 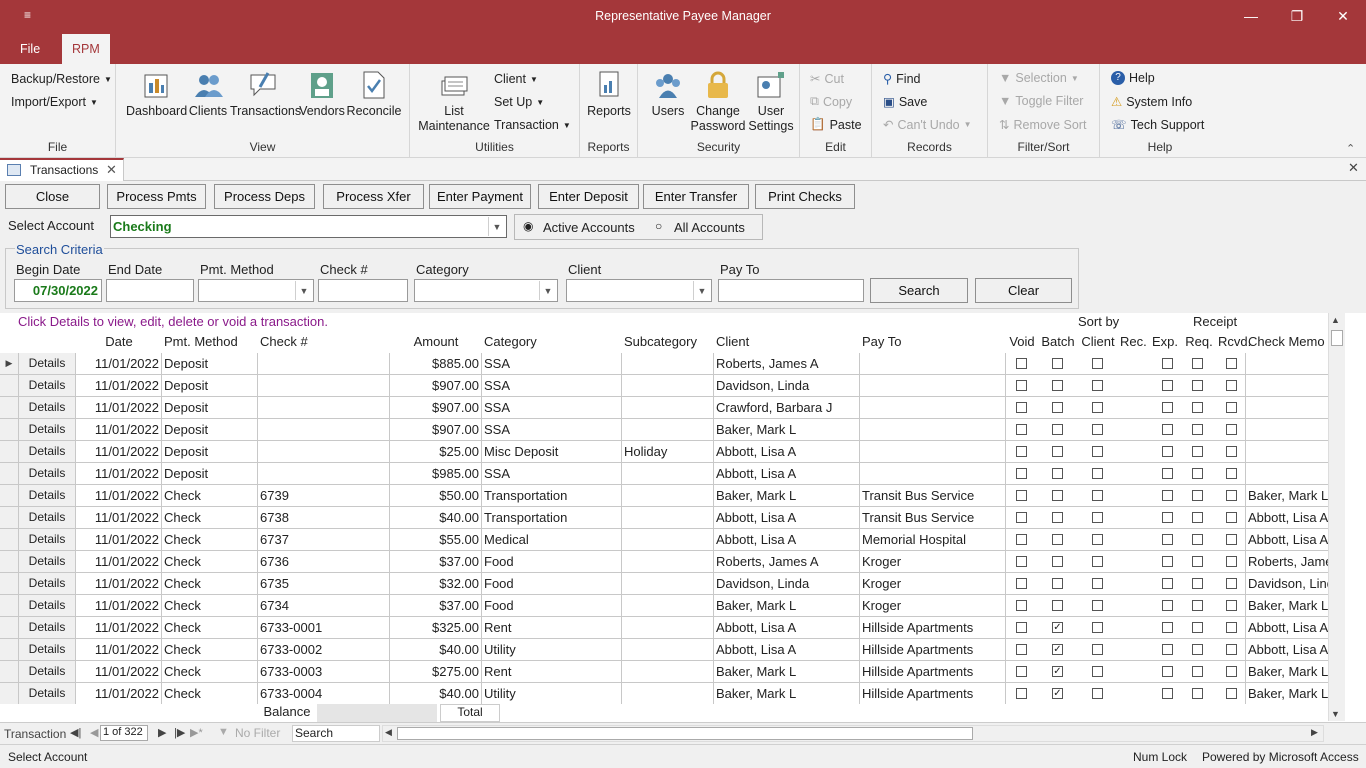 I want to click on reconcile-button: Reconcile, so click(x=374, y=94).